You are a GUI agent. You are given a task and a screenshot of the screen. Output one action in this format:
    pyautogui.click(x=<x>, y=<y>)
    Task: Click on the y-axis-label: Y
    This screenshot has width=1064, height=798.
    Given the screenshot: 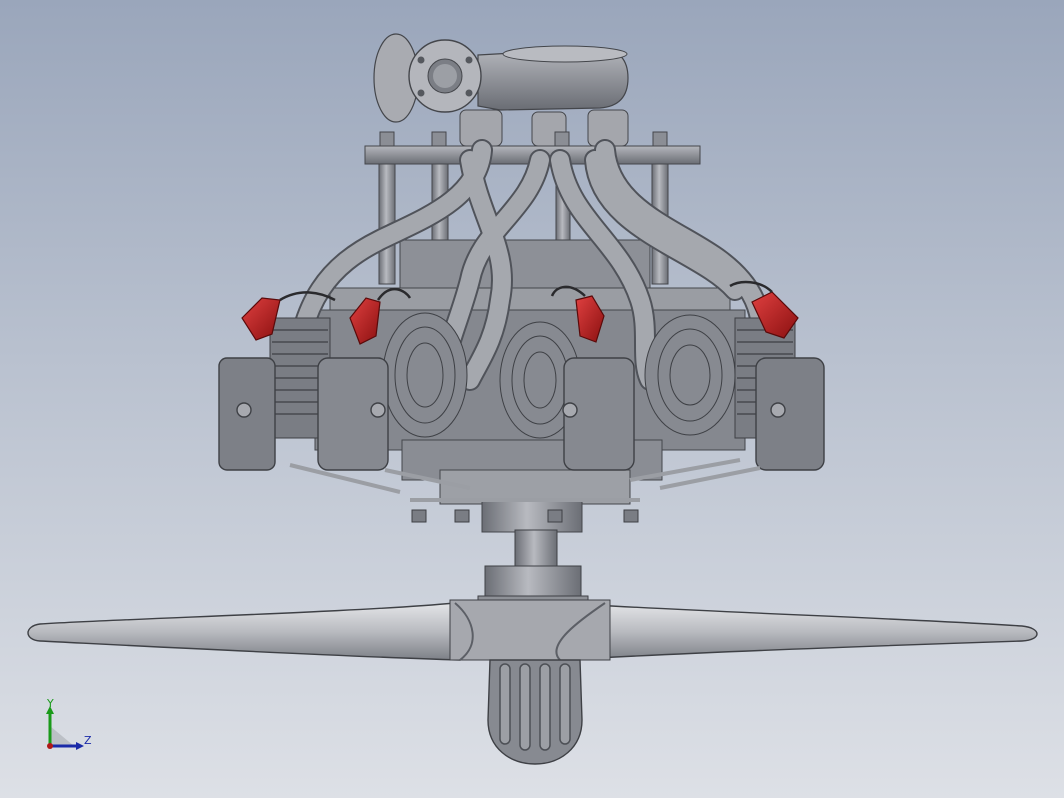 What is the action you would take?
    pyautogui.click(x=50, y=703)
    